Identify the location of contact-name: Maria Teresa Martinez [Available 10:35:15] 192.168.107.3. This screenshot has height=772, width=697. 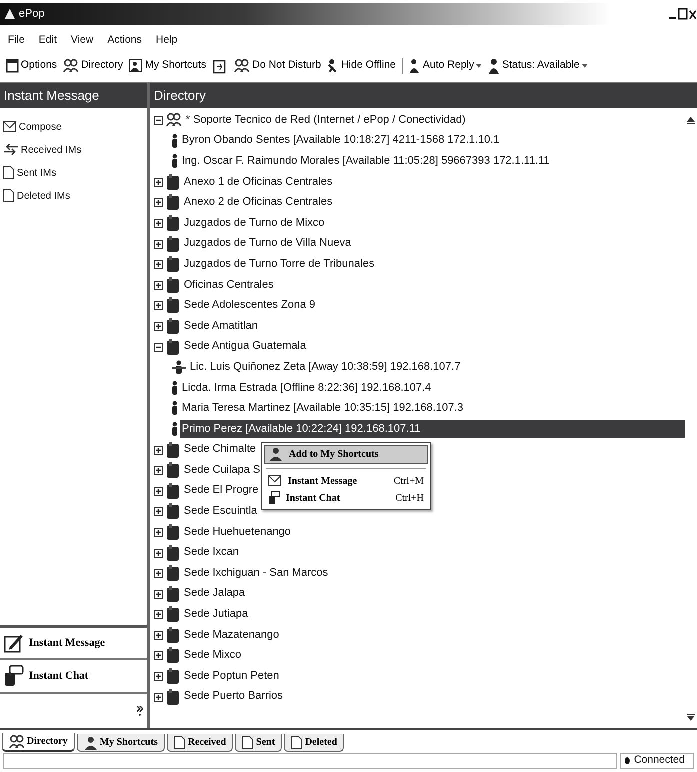
(323, 408).